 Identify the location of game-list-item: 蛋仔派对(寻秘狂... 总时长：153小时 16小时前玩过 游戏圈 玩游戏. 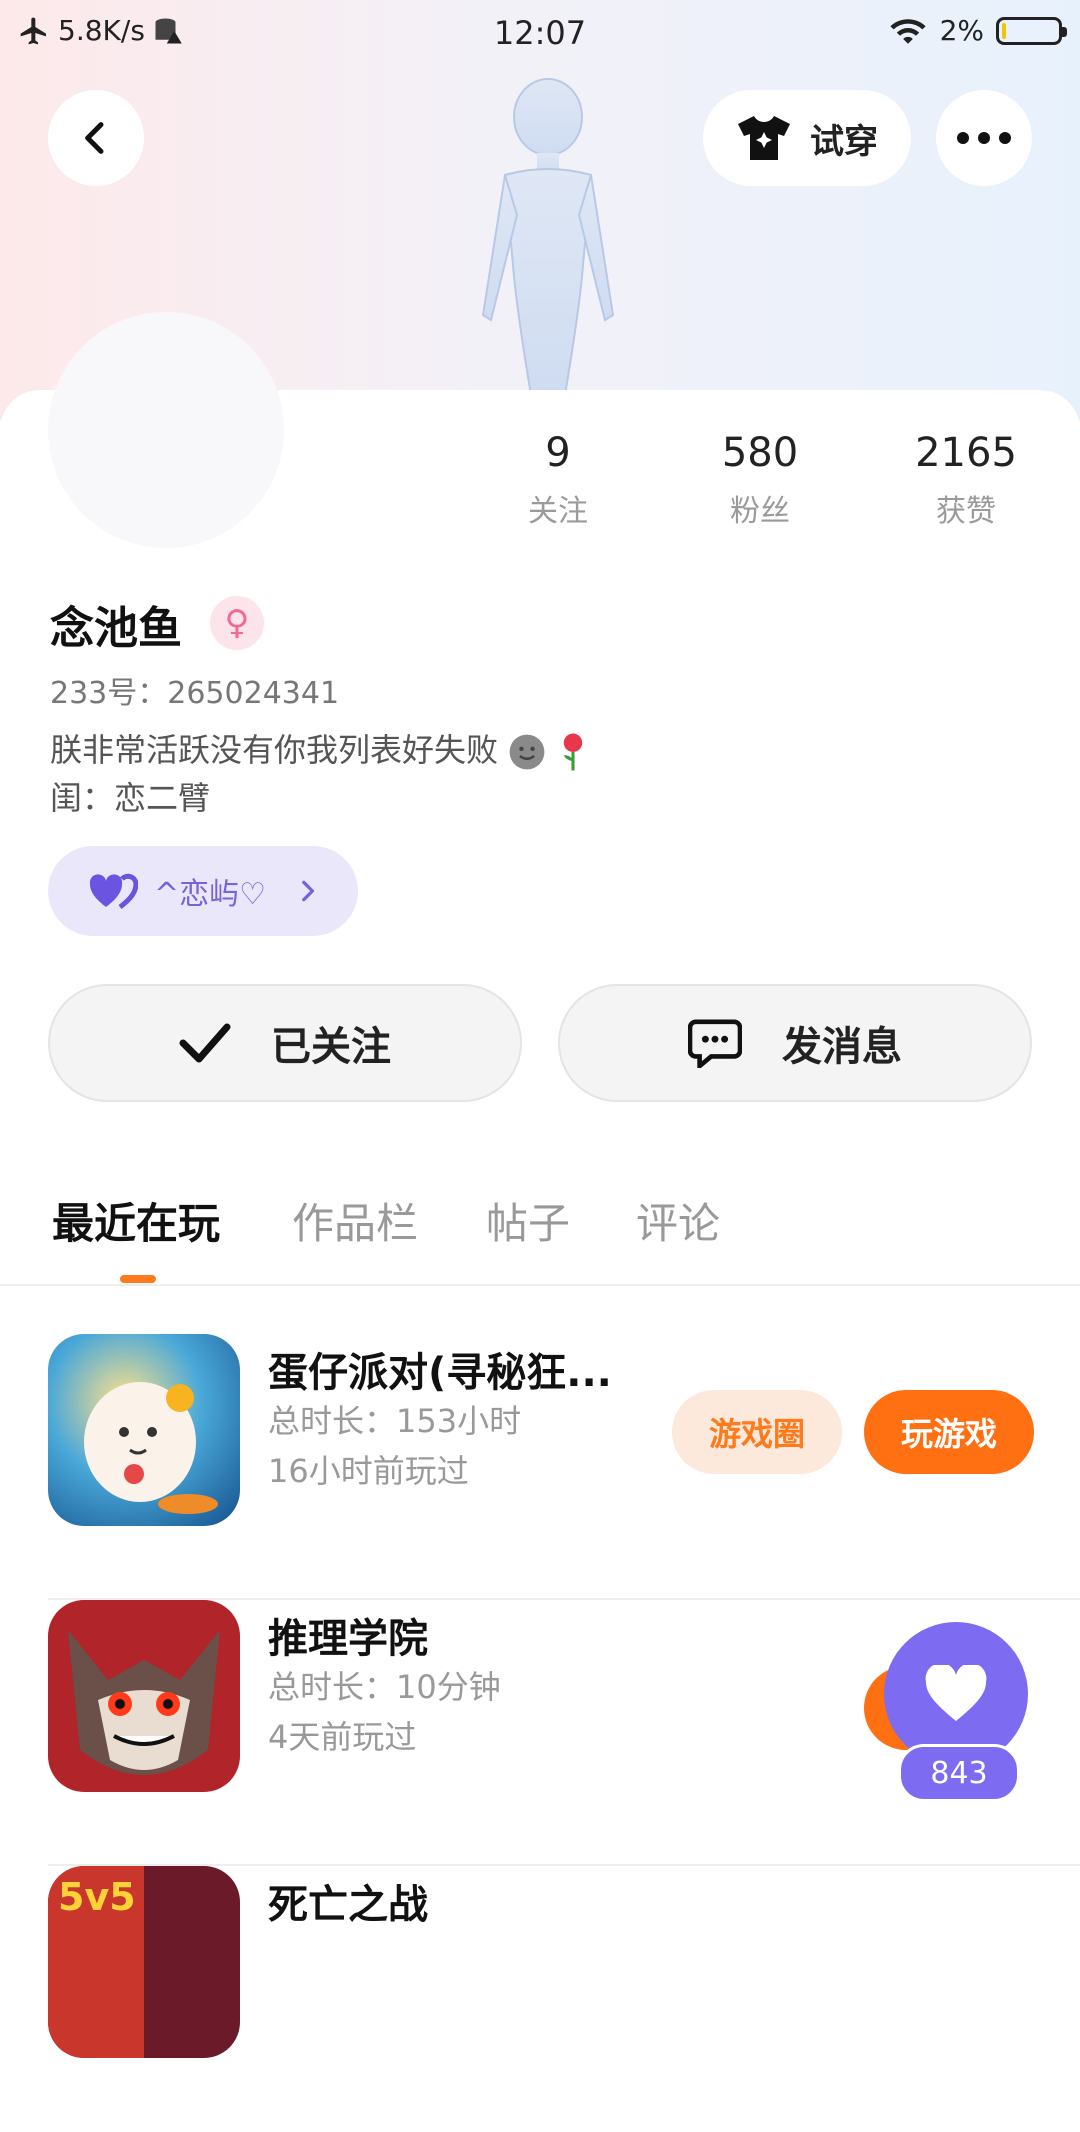
(564, 1467).